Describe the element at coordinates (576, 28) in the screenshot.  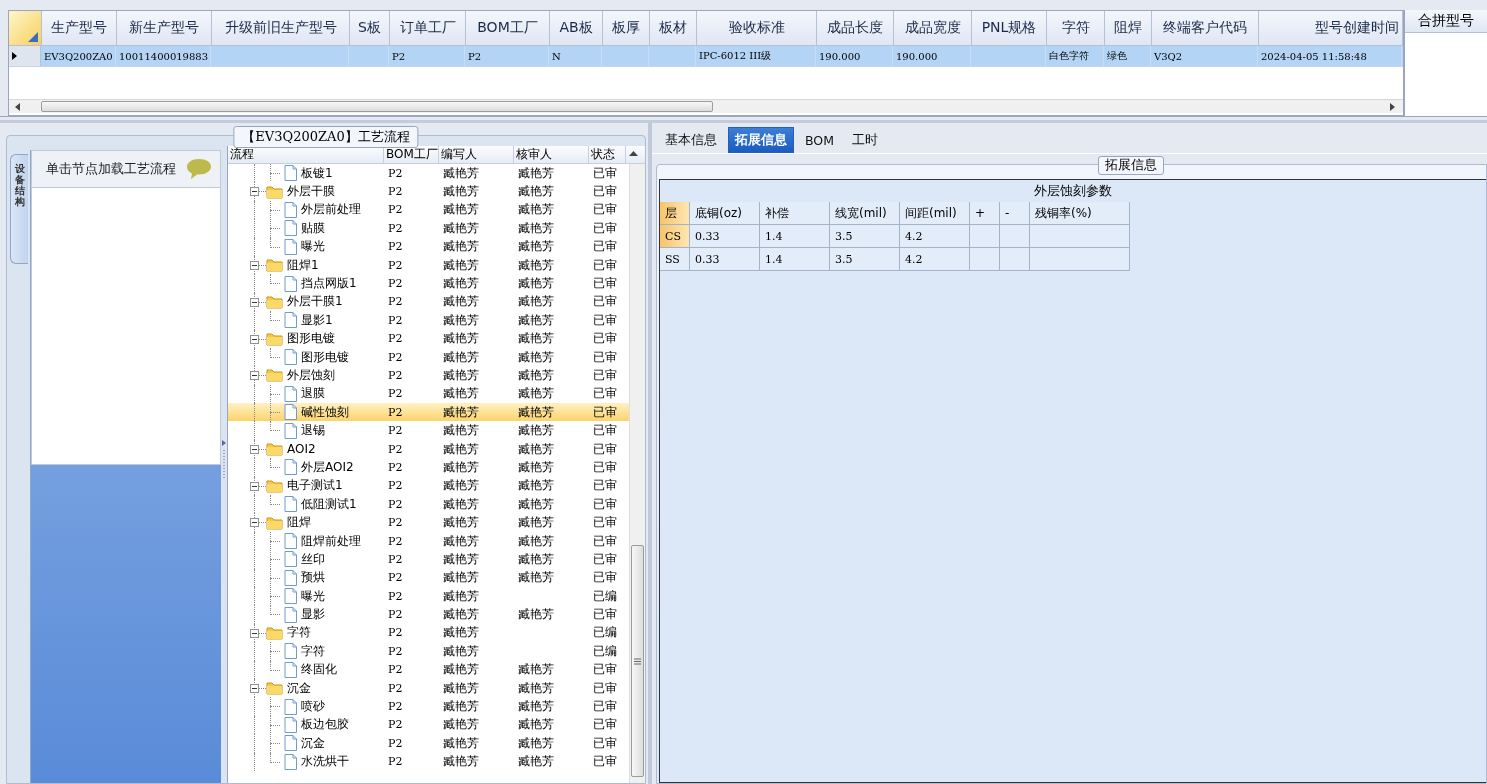
I see `column-header: AB板` at that location.